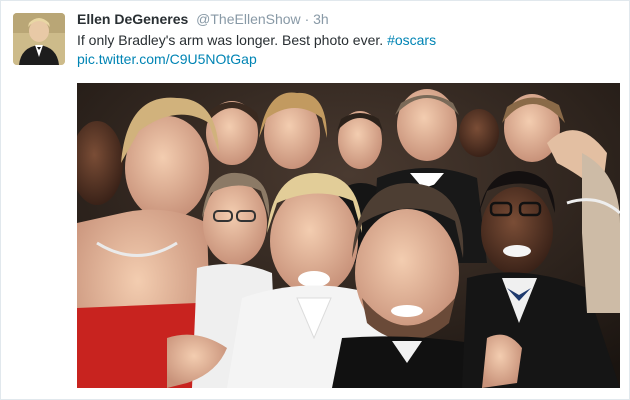 This screenshot has width=630, height=400. What do you see at coordinates (411, 40) in the screenshot?
I see `hashtag-link: #oscars` at bounding box center [411, 40].